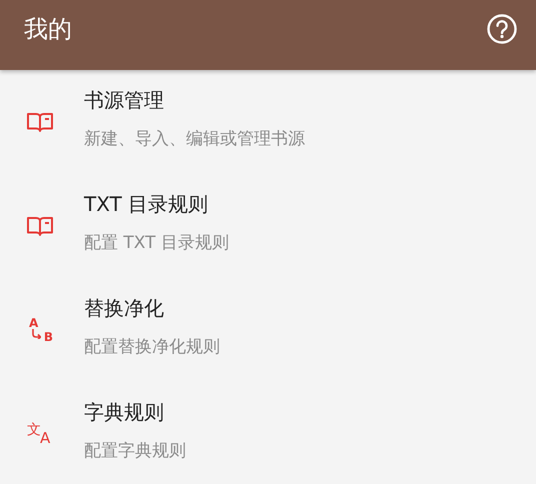 This screenshot has width=536, height=484. What do you see at coordinates (48, 29) in the screenshot?
I see `page-title: 我的` at bounding box center [48, 29].